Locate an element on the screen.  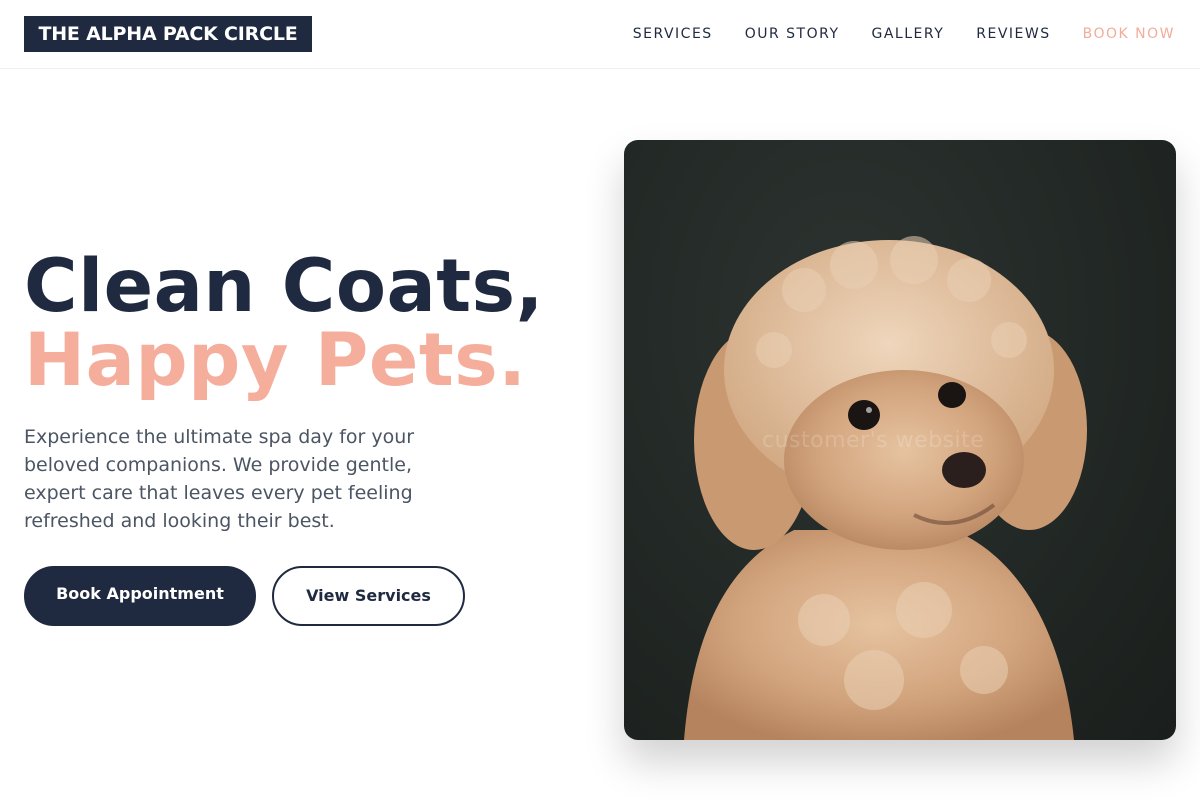
hero-title: Clean Coats, Happy Pets. is located at coordinates (284, 324).